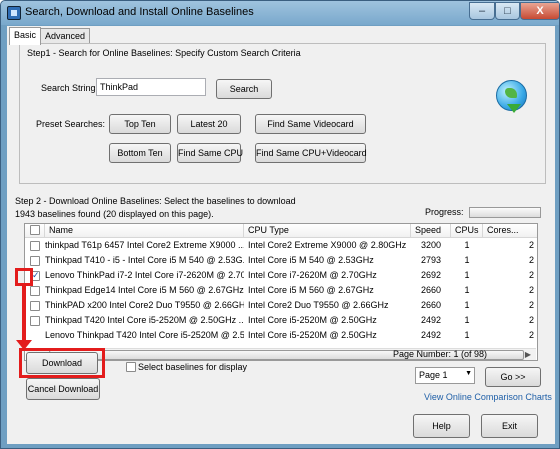  What do you see at coordinates (488, 397) in the screenshot?
I see `view-comparison-charts-link: View Online Comparison Charts` at bounding box center [488, 397].